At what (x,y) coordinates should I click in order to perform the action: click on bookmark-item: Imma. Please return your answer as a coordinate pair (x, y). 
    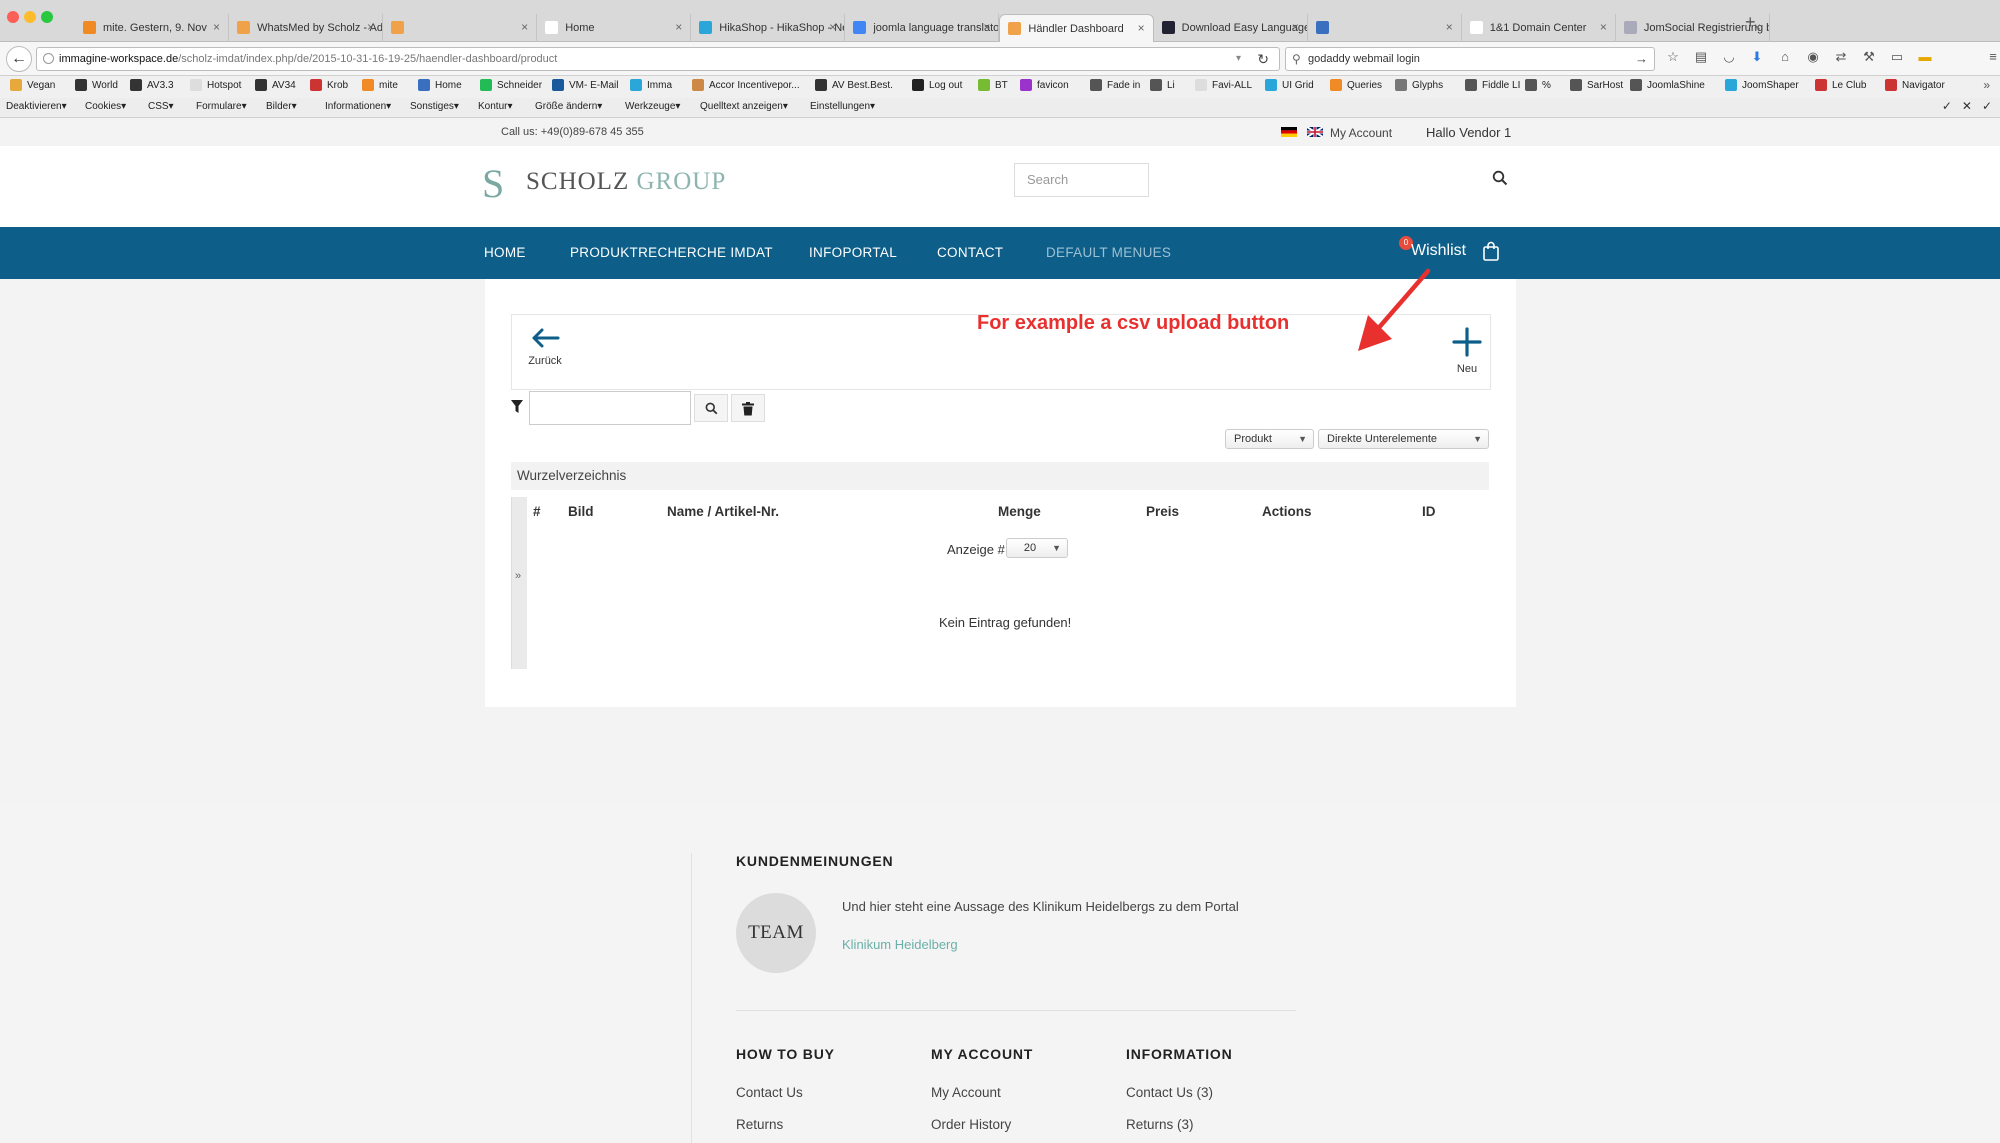
    Looking at the image, I should click on (651, 85).